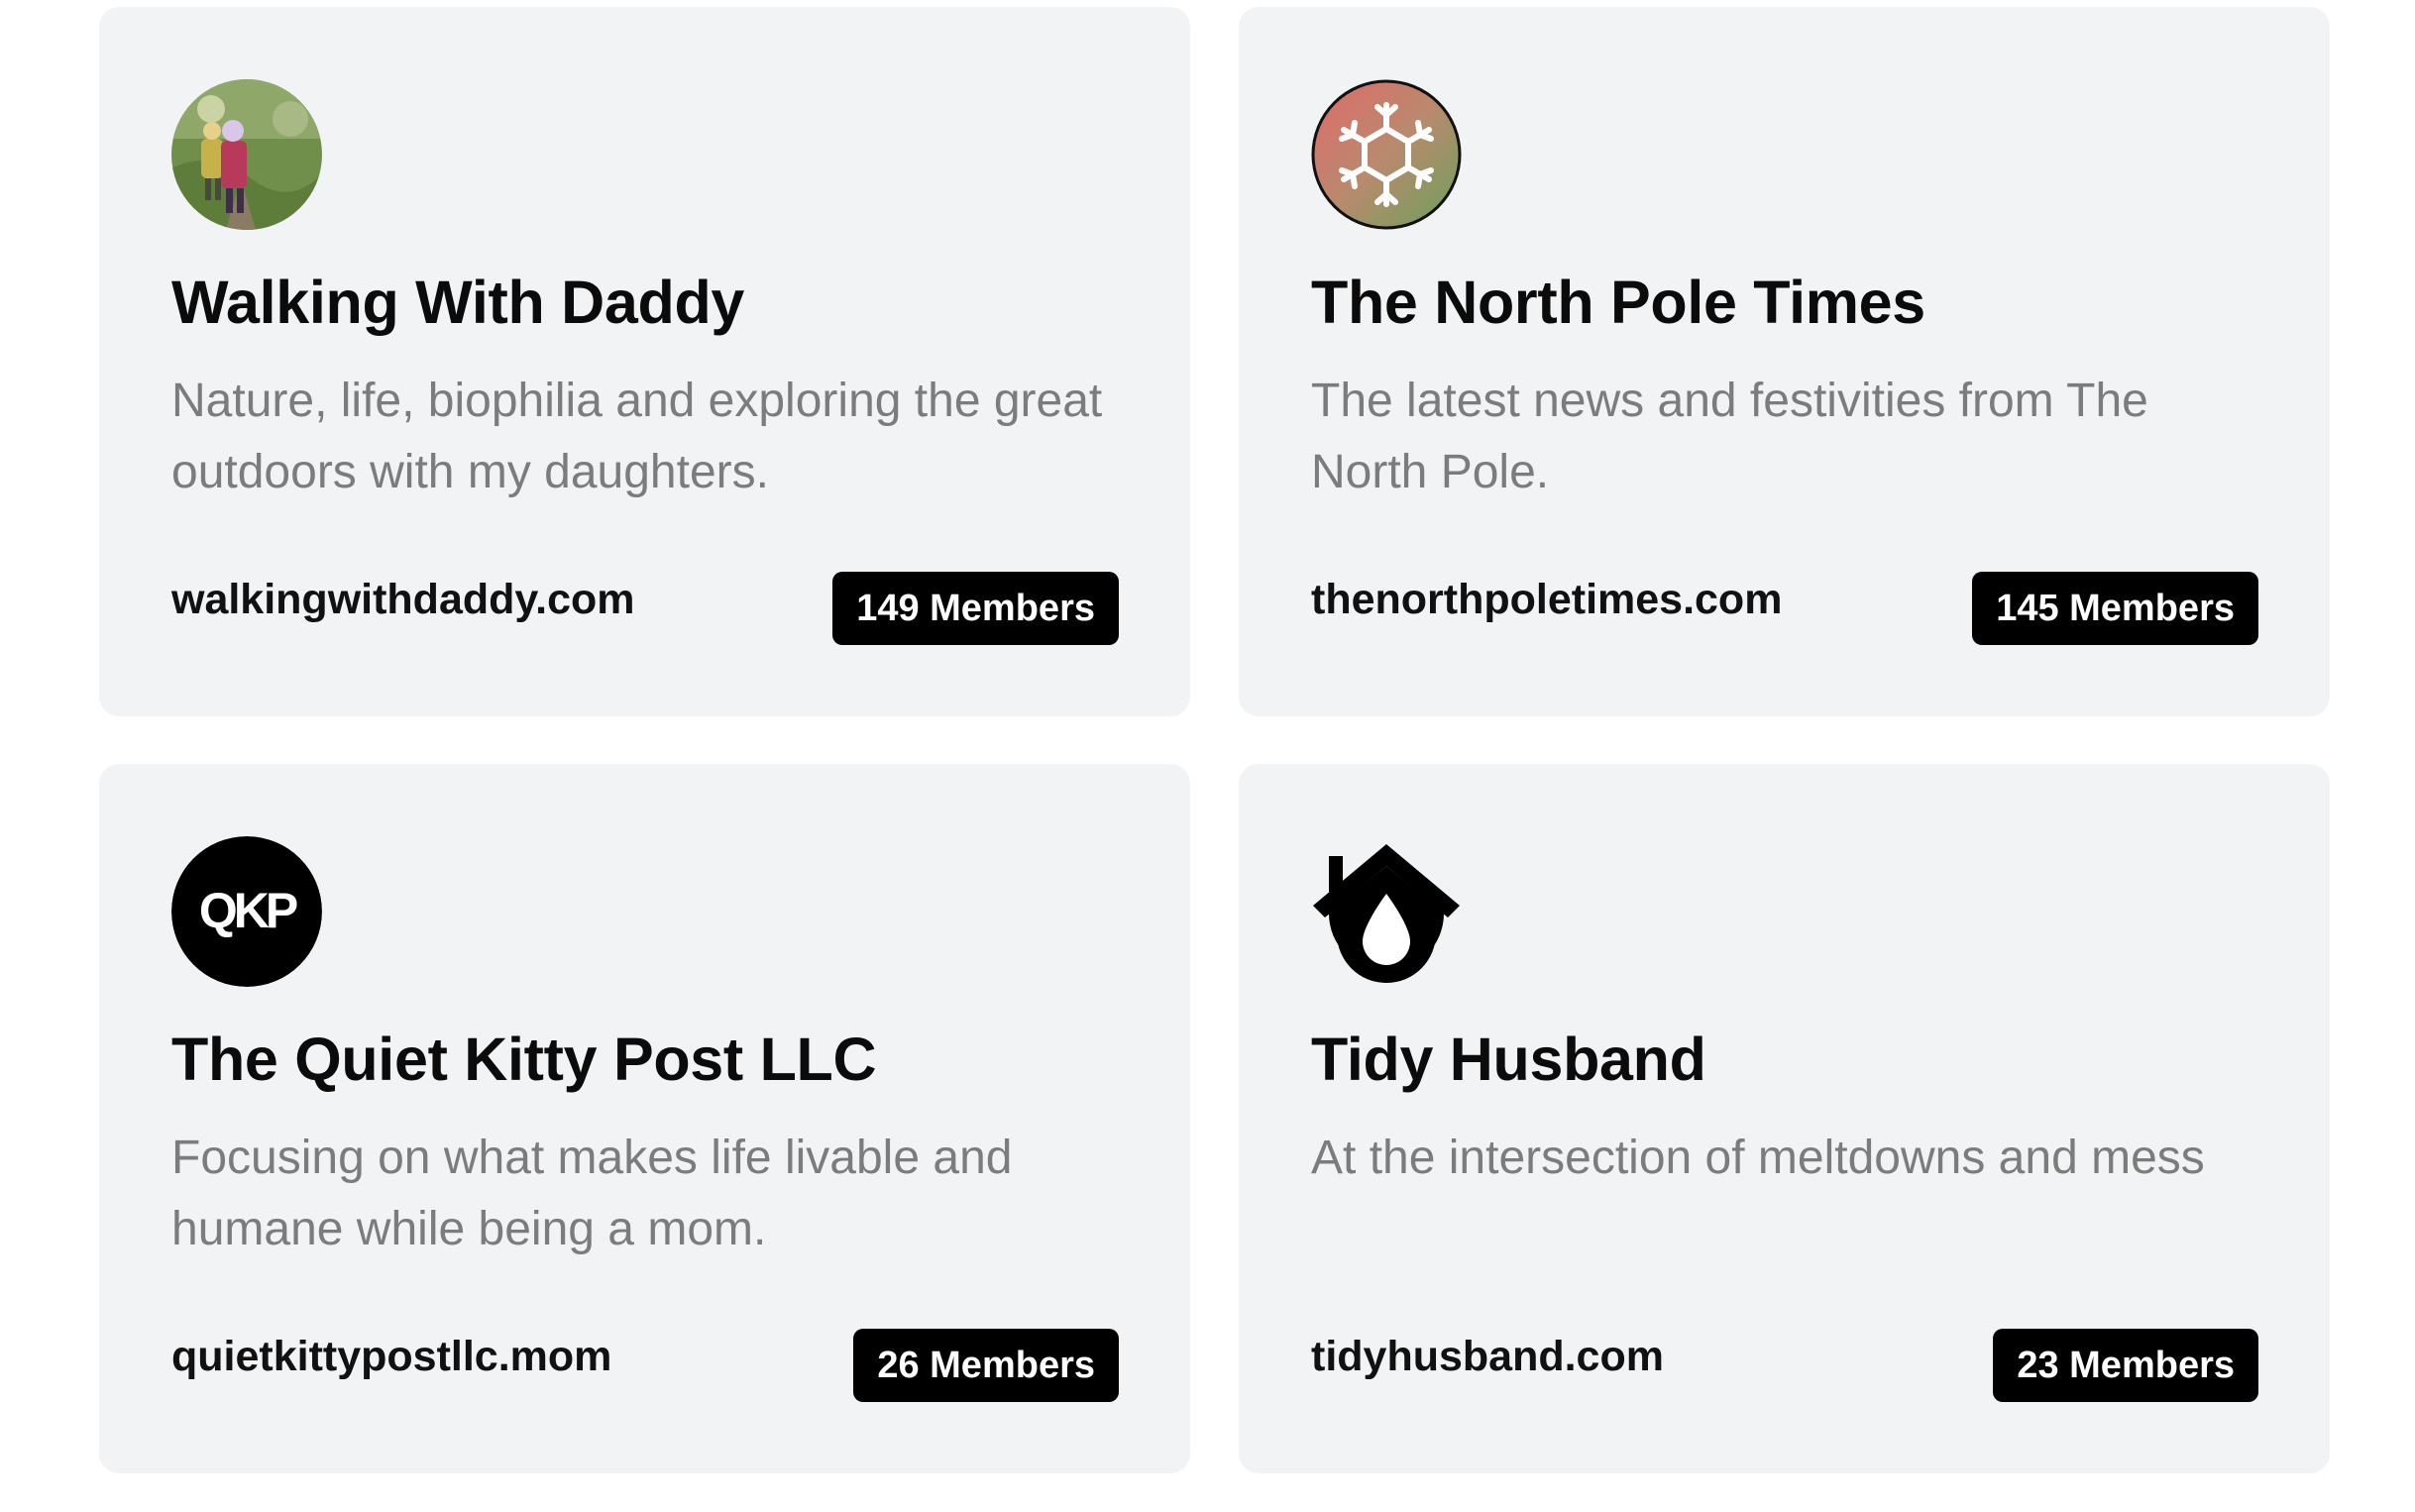 This screenshot has width=2415, height=1512. What do you see at coordinates (1618, 302) in the screenshot?
I see `publication-title: The North Pole Times` at bounding box center [1618, 302].